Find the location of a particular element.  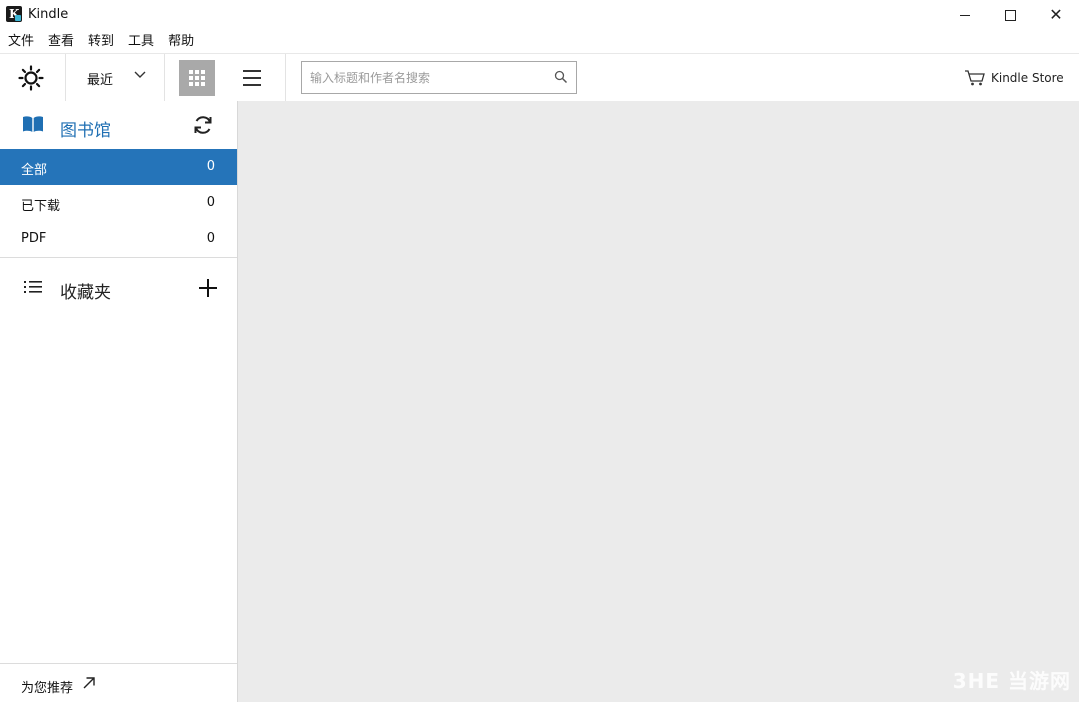

menu-view: 查看 is located at coordinates (61, 42).